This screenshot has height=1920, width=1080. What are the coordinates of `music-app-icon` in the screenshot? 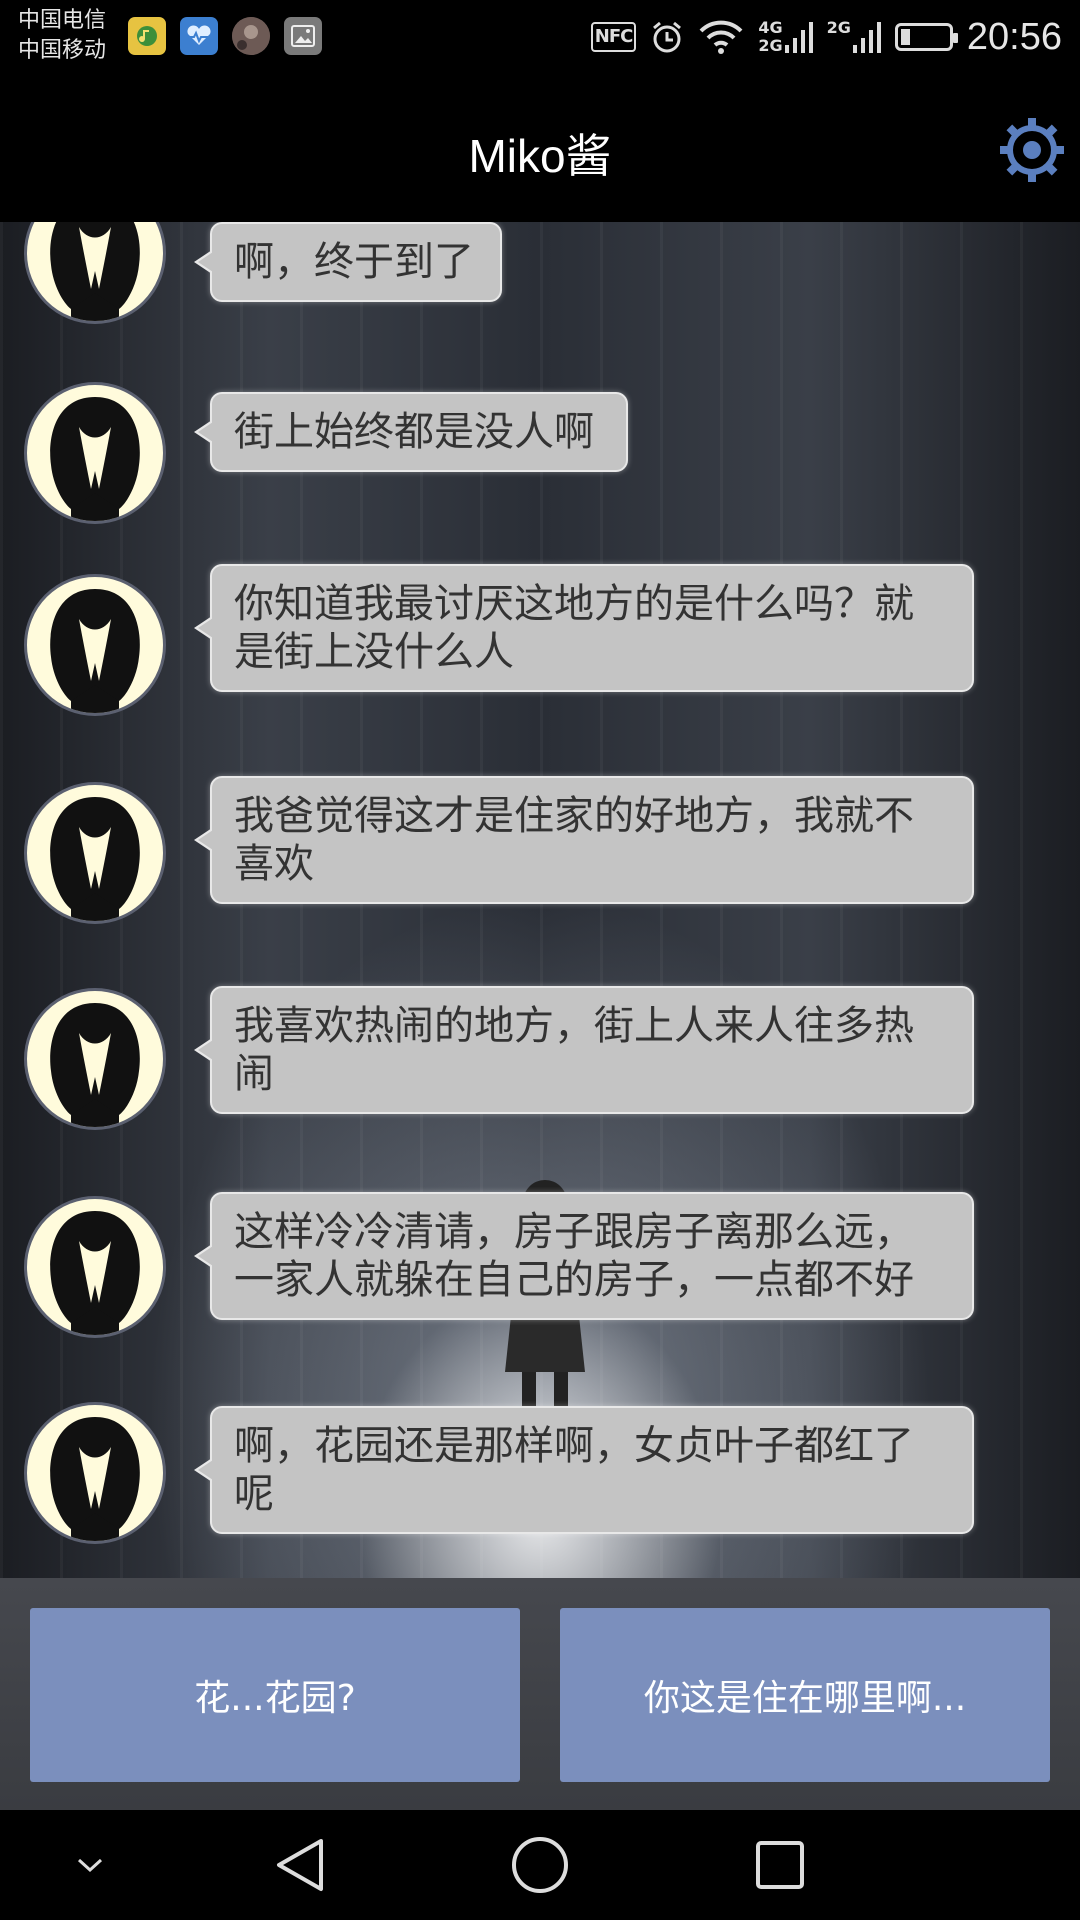 It's located at (147, 36).